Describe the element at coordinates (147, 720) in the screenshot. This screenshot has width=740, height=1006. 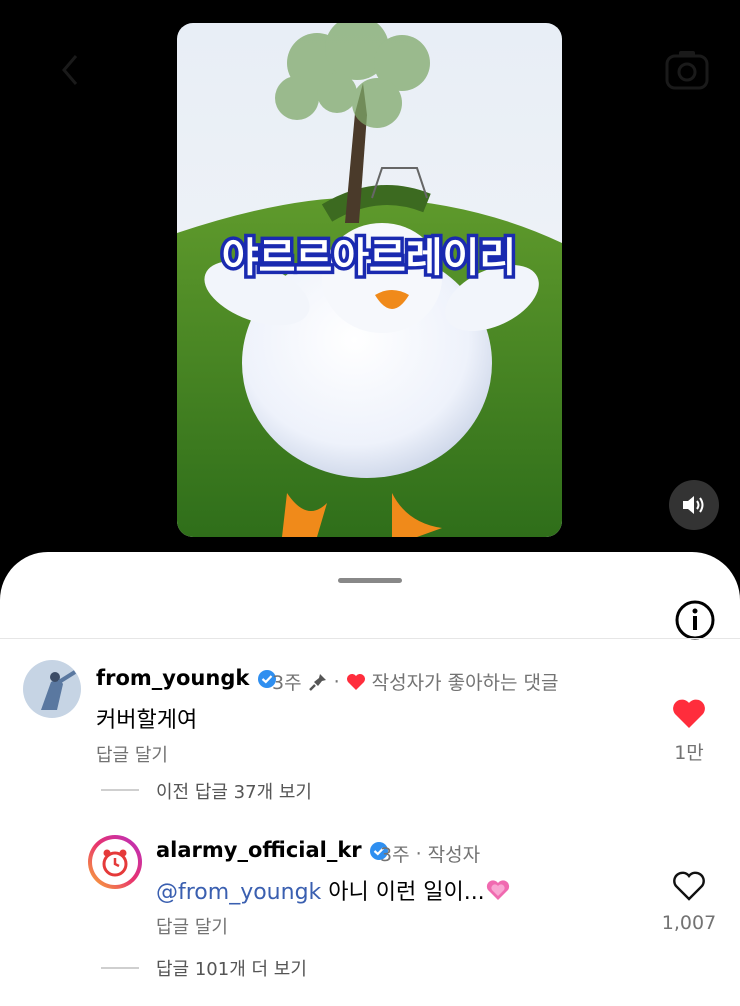
I see `comment-text: 커버할게여` at that location.